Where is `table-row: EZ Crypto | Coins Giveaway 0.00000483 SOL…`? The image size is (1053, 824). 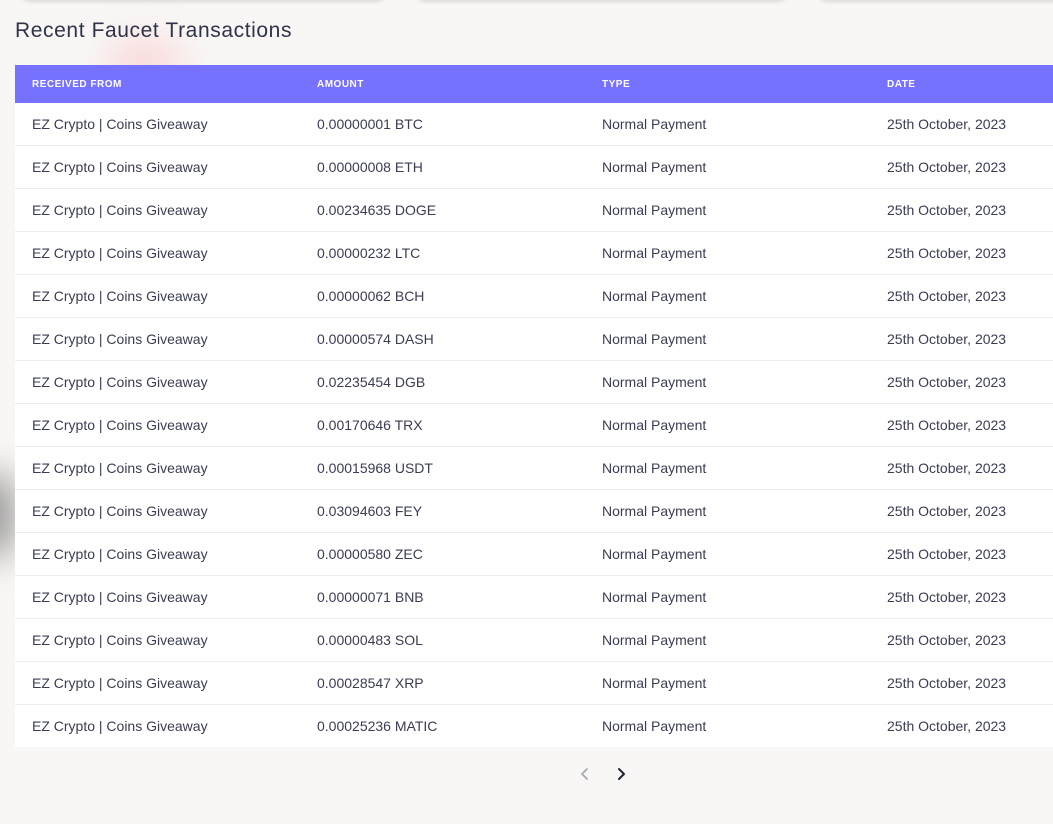
table-row: EZ Crypto | Coins Giveaway 0.00000483 SOL… is located at coordinates (534, 640).